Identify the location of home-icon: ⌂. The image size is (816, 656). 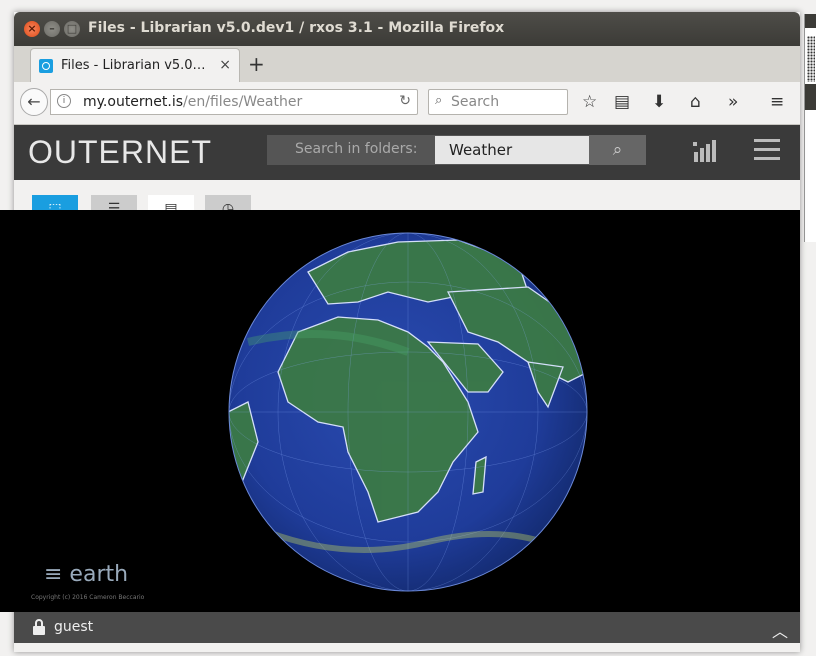
(695, 102).